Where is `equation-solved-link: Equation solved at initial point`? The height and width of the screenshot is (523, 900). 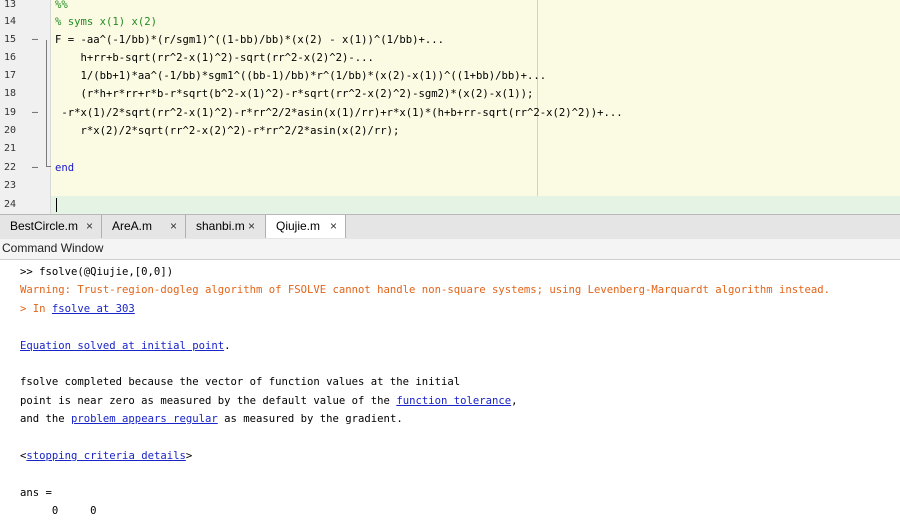 equation-solved-link: Equation solved at initial point is located at coordinates (122, 346).